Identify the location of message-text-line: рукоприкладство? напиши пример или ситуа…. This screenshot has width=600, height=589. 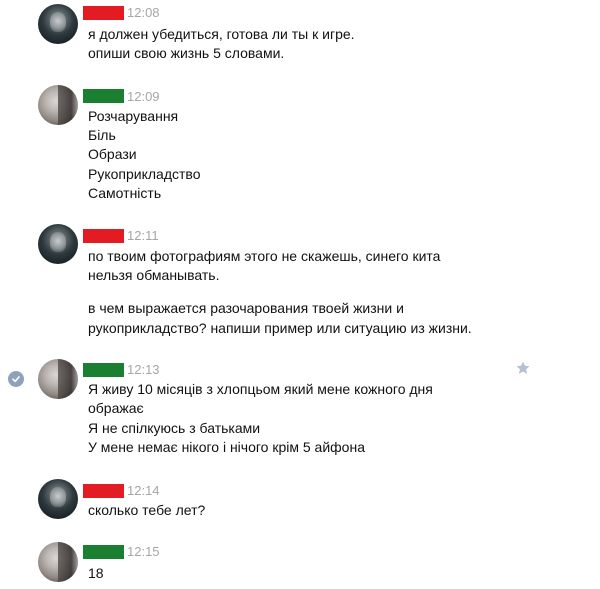
(280, 328).